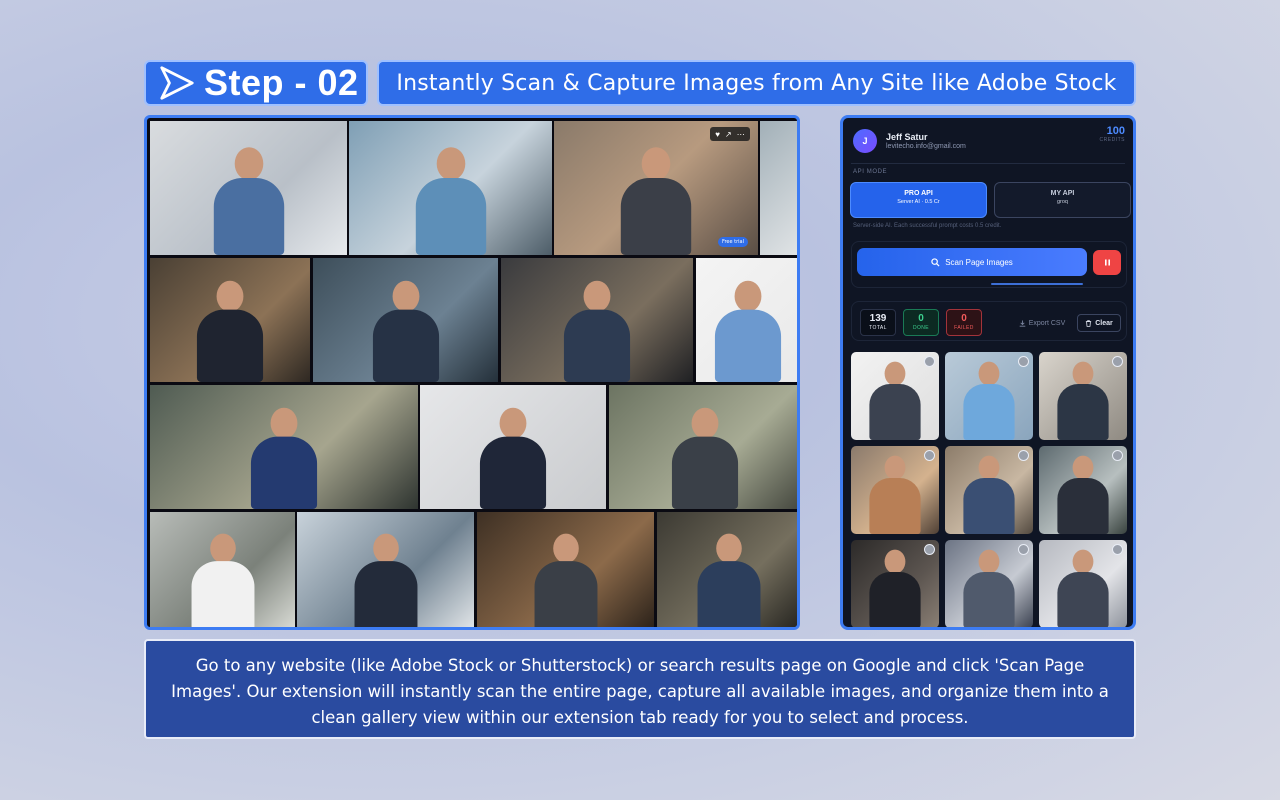 The image size is (1280, 800). What do you see at coordinates (865, 141) in the screenshot?
I see `avatar: J` at bounding box center [865, 141].